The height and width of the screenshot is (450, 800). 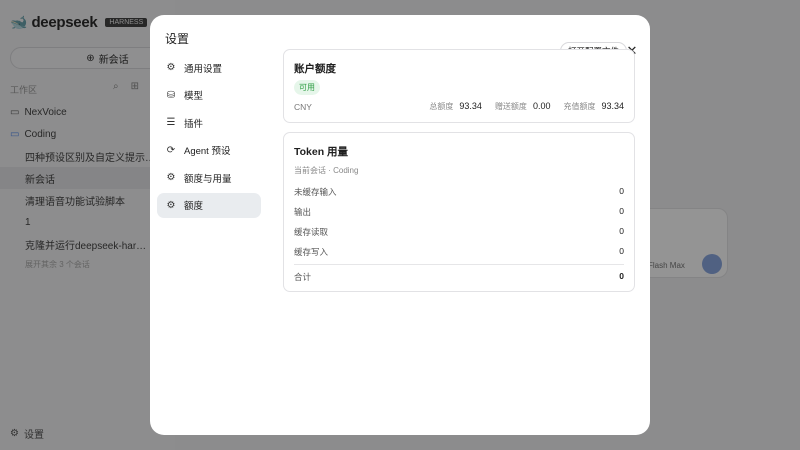 I want to click on token-row: 未缓存输入 0, so click(x=459, y=193).